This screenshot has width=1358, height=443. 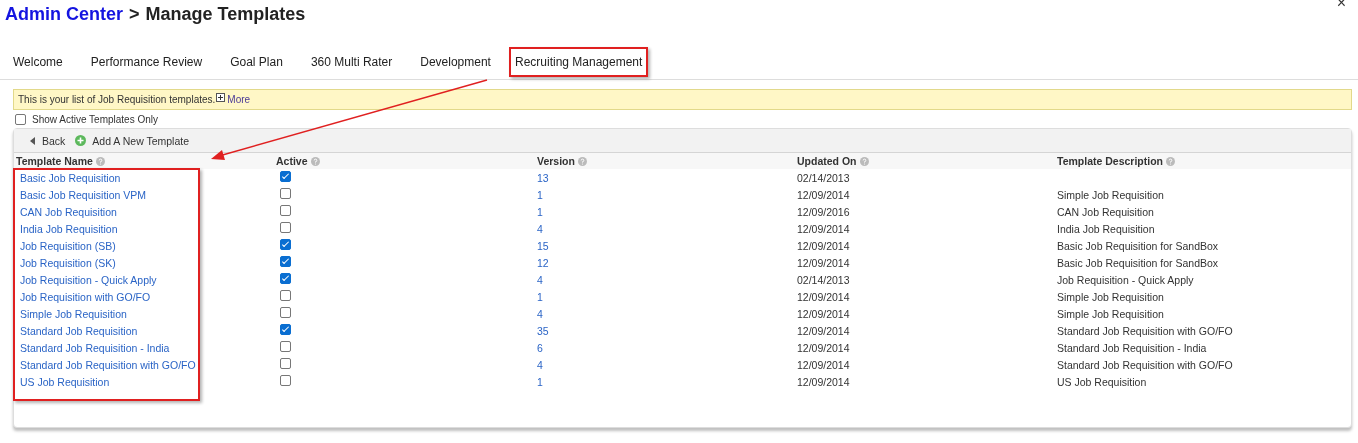 What do you see at coordinates (256, 62) in the screenshot?
I see `tab: Goal Plan` at bounding box center [256, 62].